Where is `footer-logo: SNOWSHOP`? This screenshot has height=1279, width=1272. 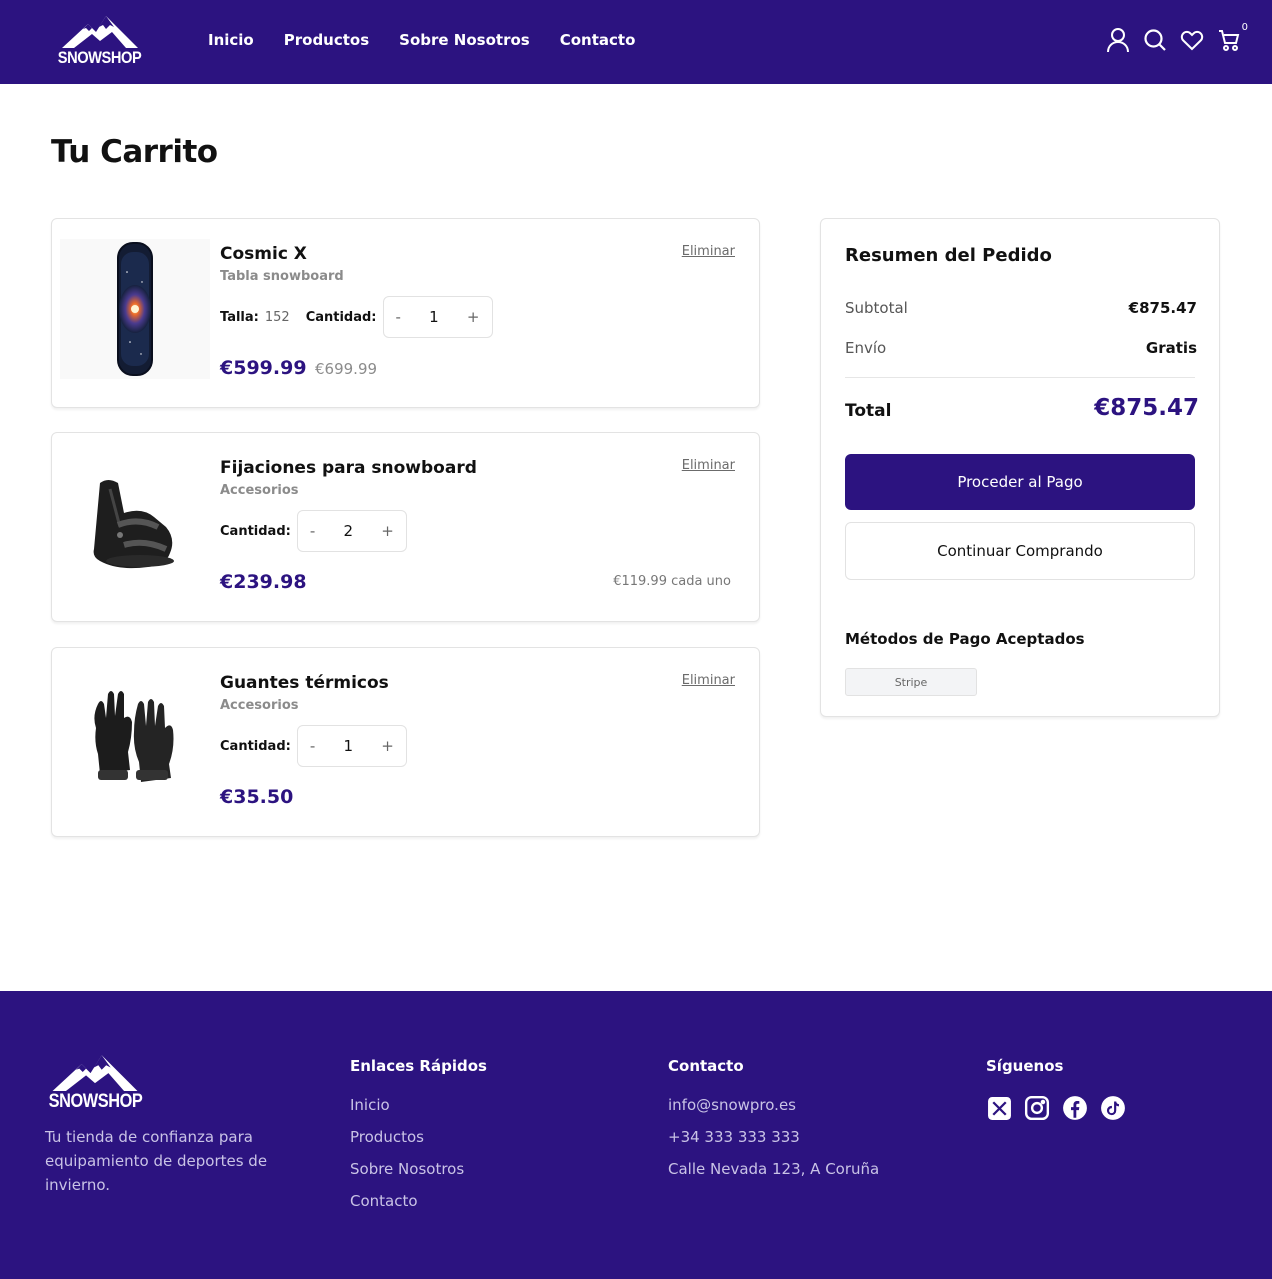 footer-logo: SNOWSHOP is located at coordinates (95, 1082).